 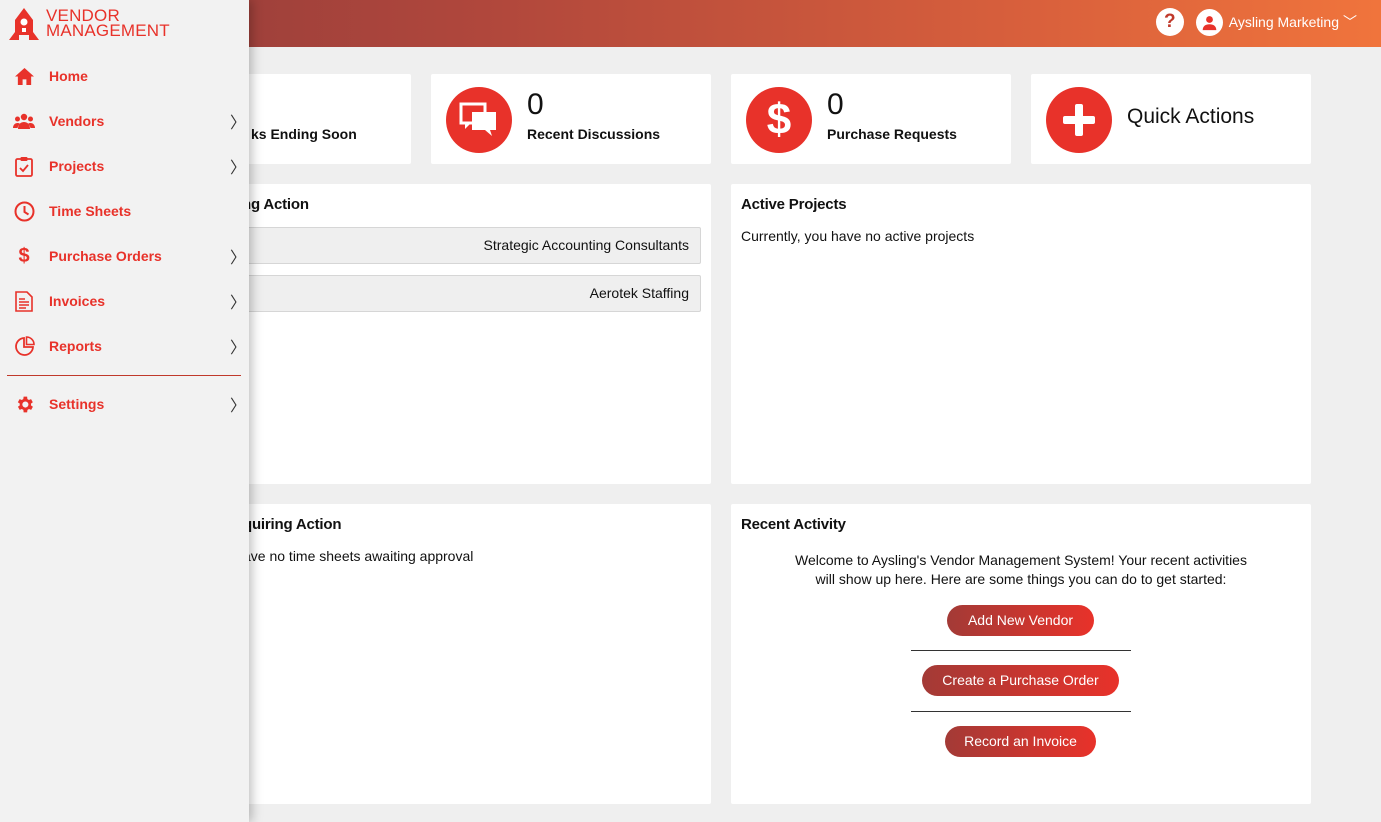 I want to click on discussions-label: Recent Discussions, so click(x=594, y=134).